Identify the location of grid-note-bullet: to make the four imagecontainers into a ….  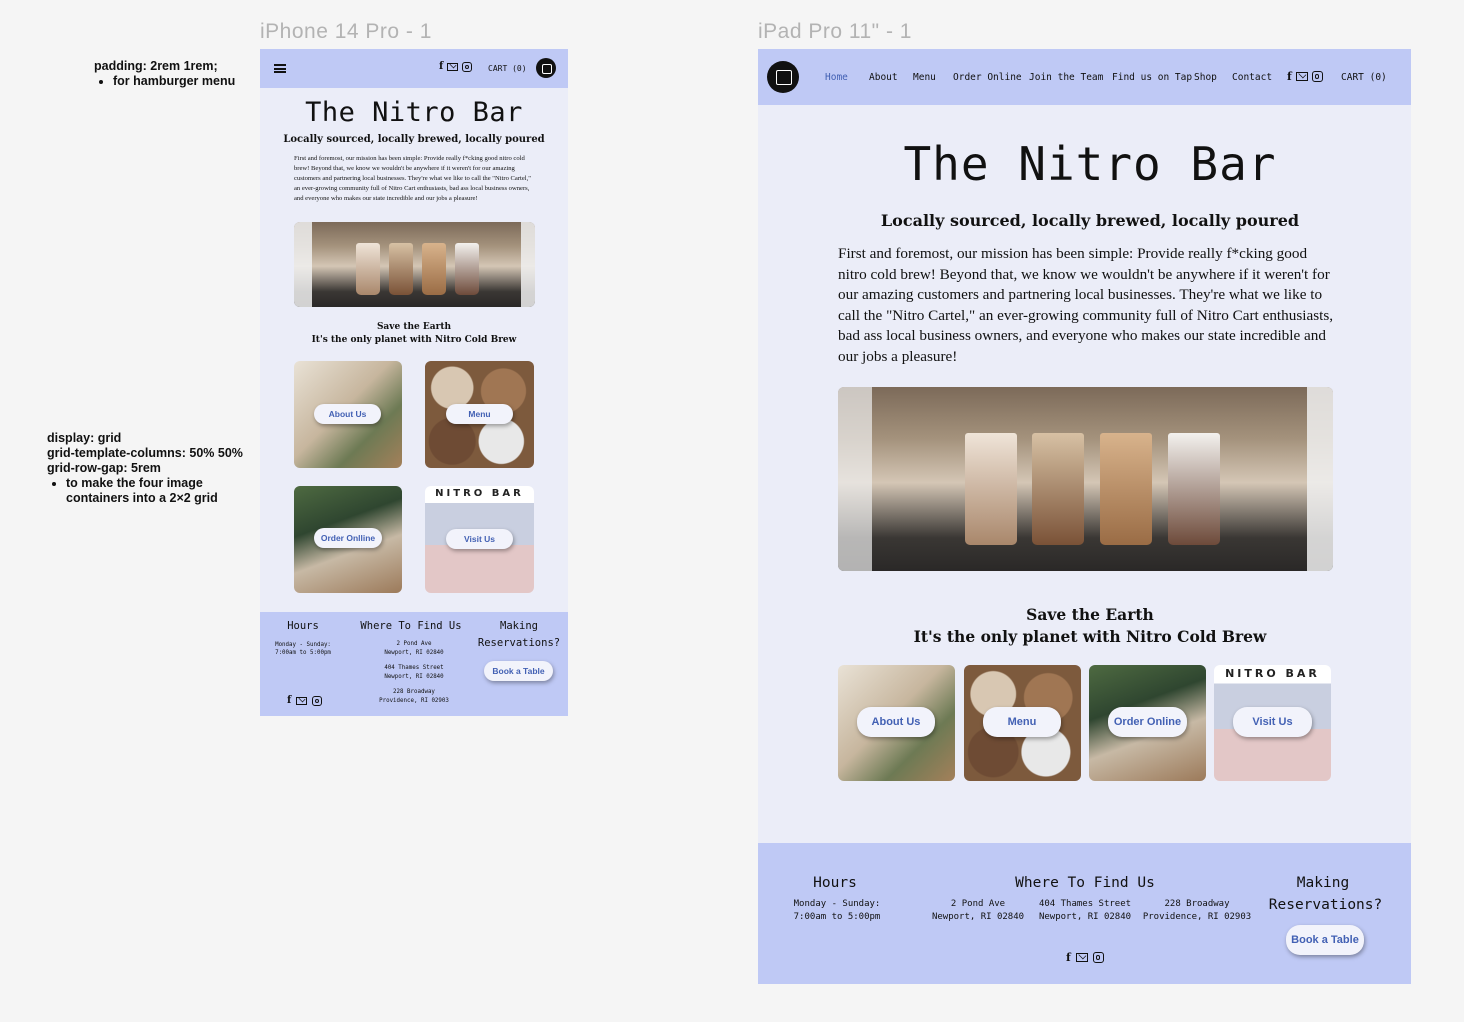
(154, 491).